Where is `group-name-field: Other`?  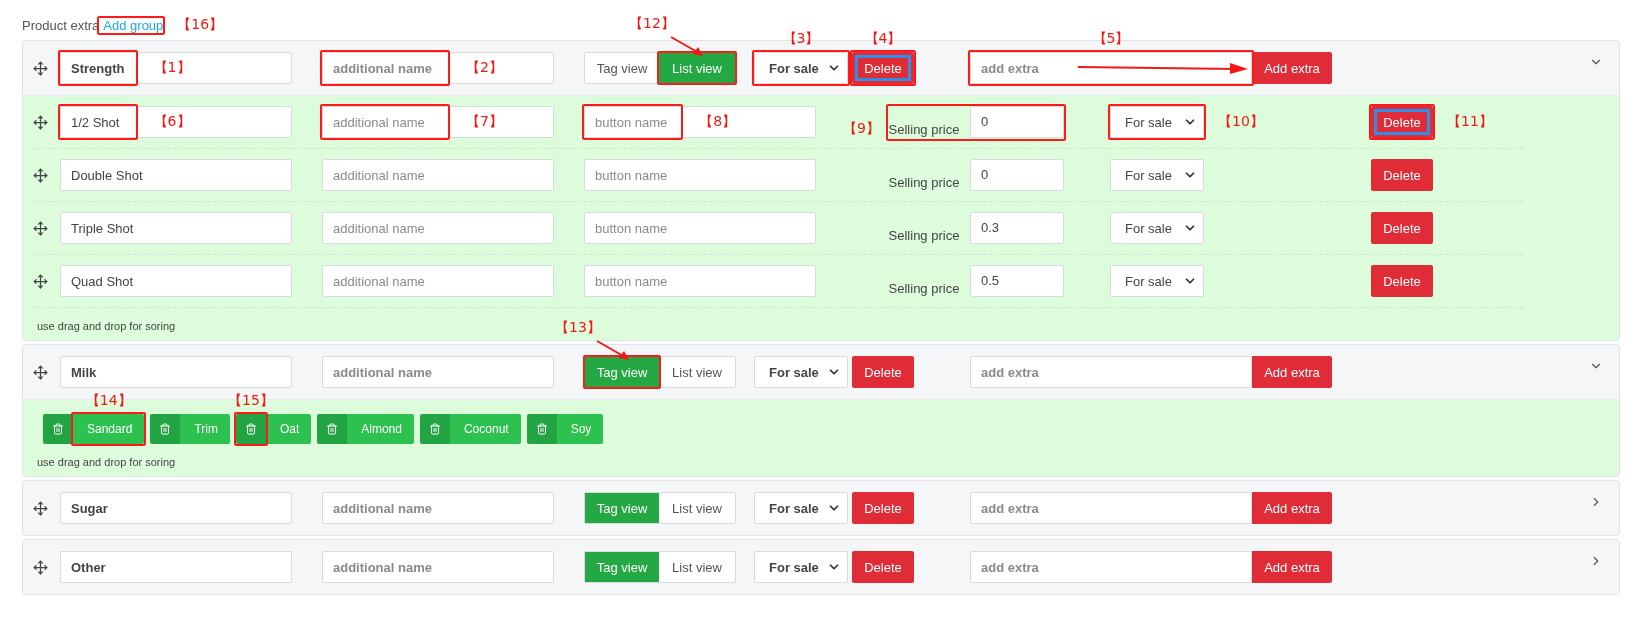 group-name-field: Other is located at coordinates (176, 567).